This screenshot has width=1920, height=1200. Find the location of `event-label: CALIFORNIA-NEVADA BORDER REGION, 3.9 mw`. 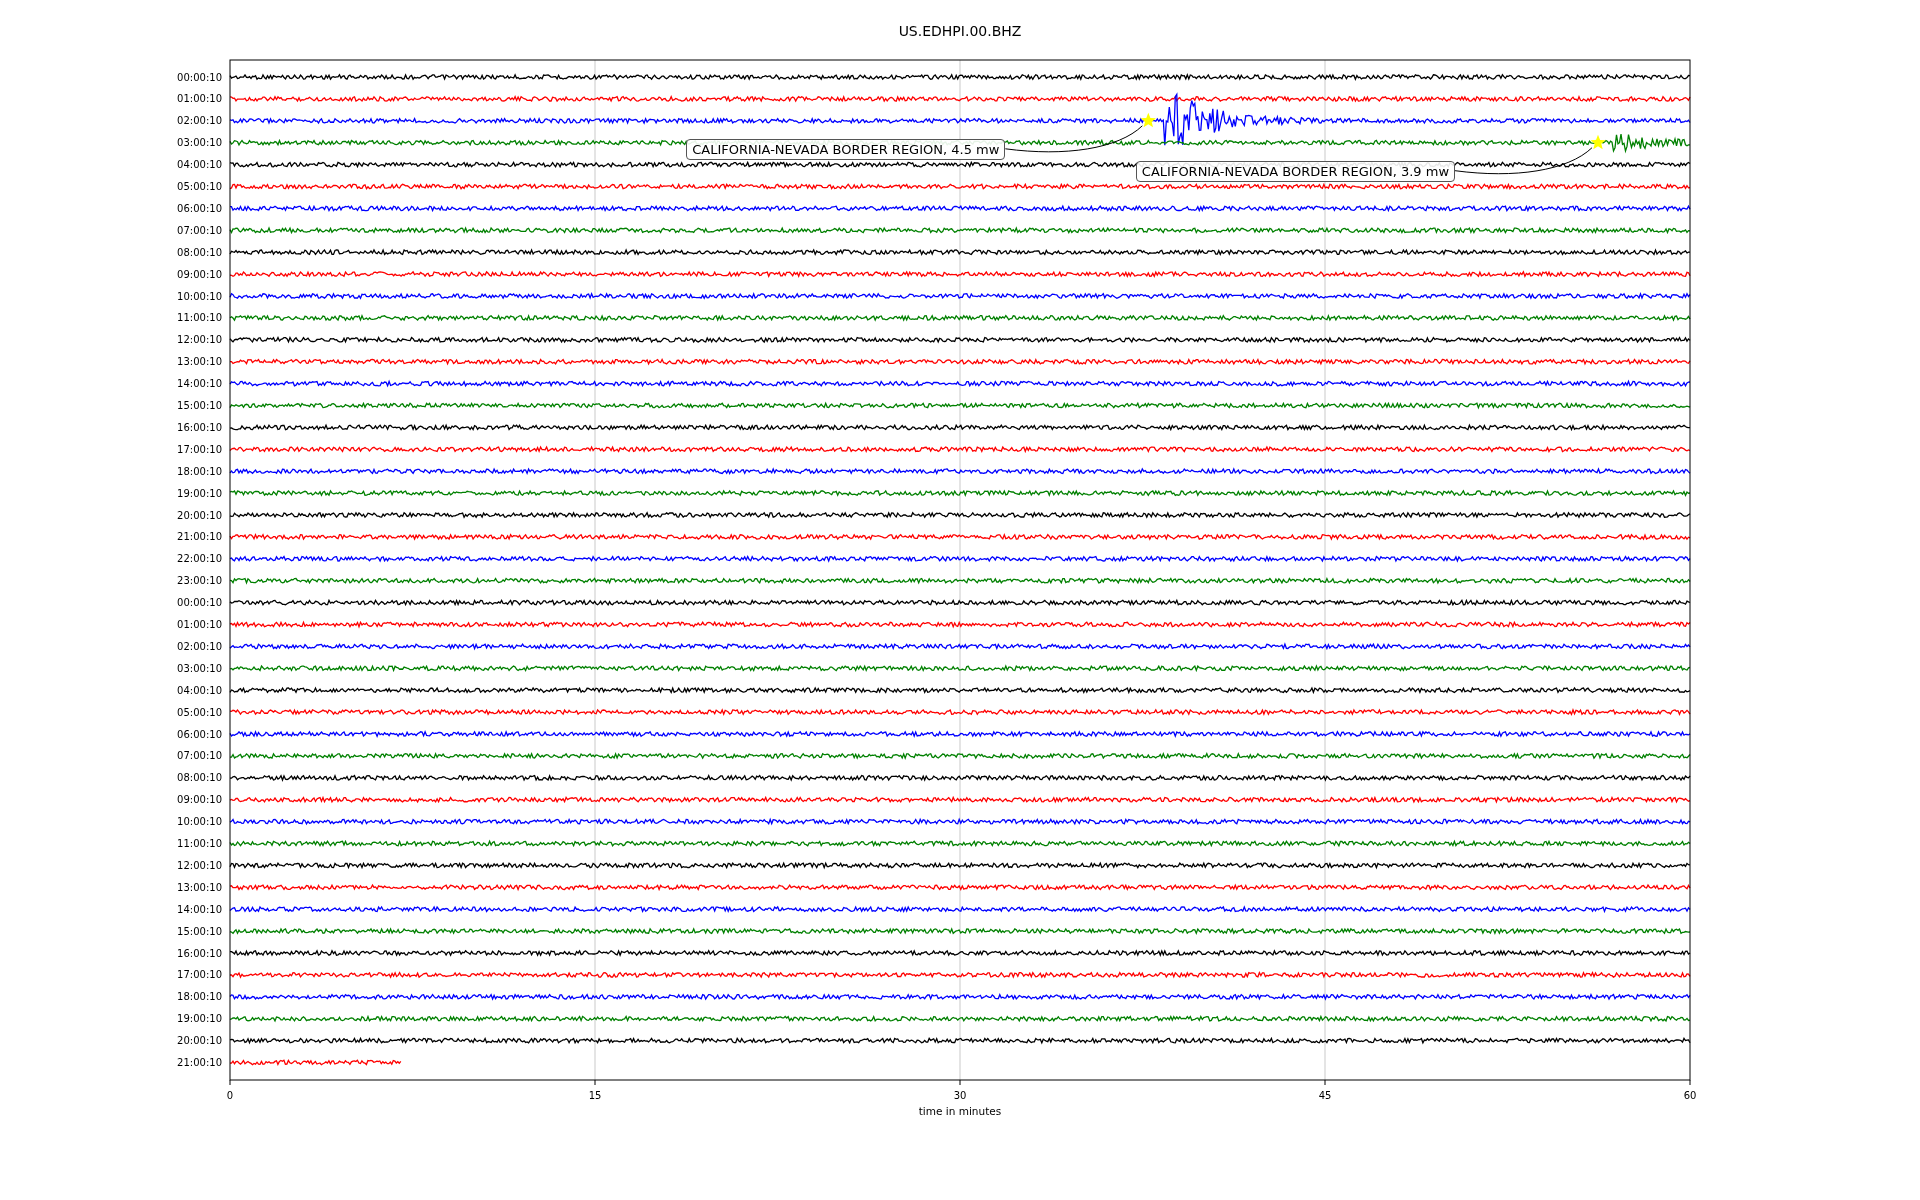

event-label: CALIFORNIA-NEVADA BORDER REGION, 3.9 mw is located at coordinates (1295, 171).